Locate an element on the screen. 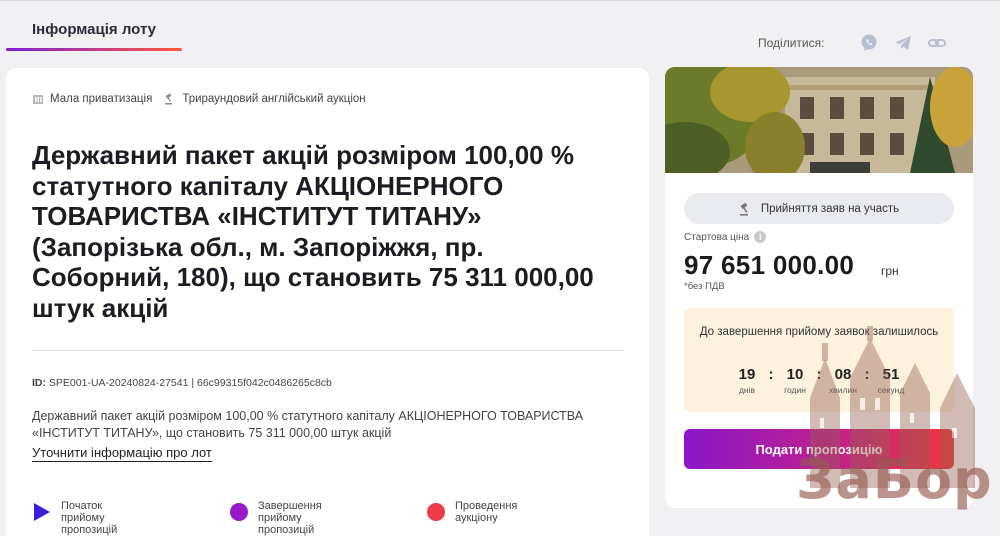 The width and height of the screenshot is (1000, 536). stage-auction: Проведення аукціону is located at coordinates (476, 512).